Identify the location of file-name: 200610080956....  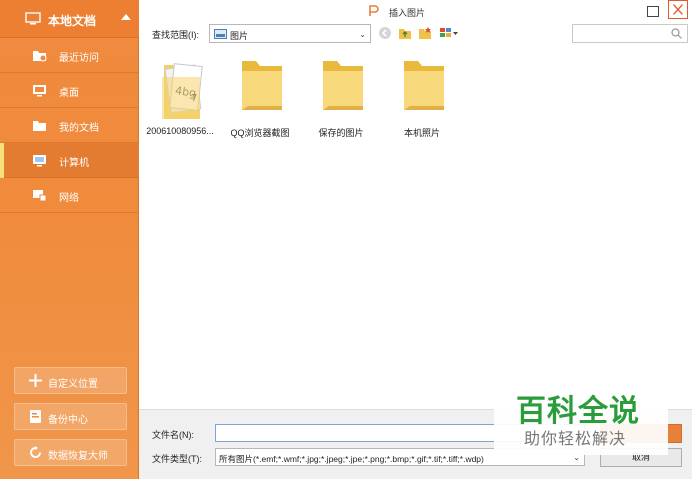
(180, 131).